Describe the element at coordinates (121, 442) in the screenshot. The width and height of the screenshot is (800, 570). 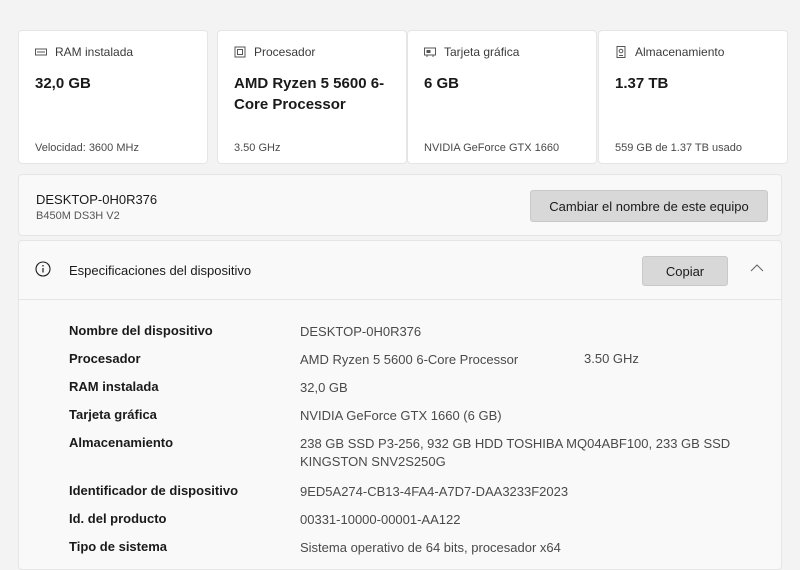
I see `spec-label: Almacenamiento` at that location.